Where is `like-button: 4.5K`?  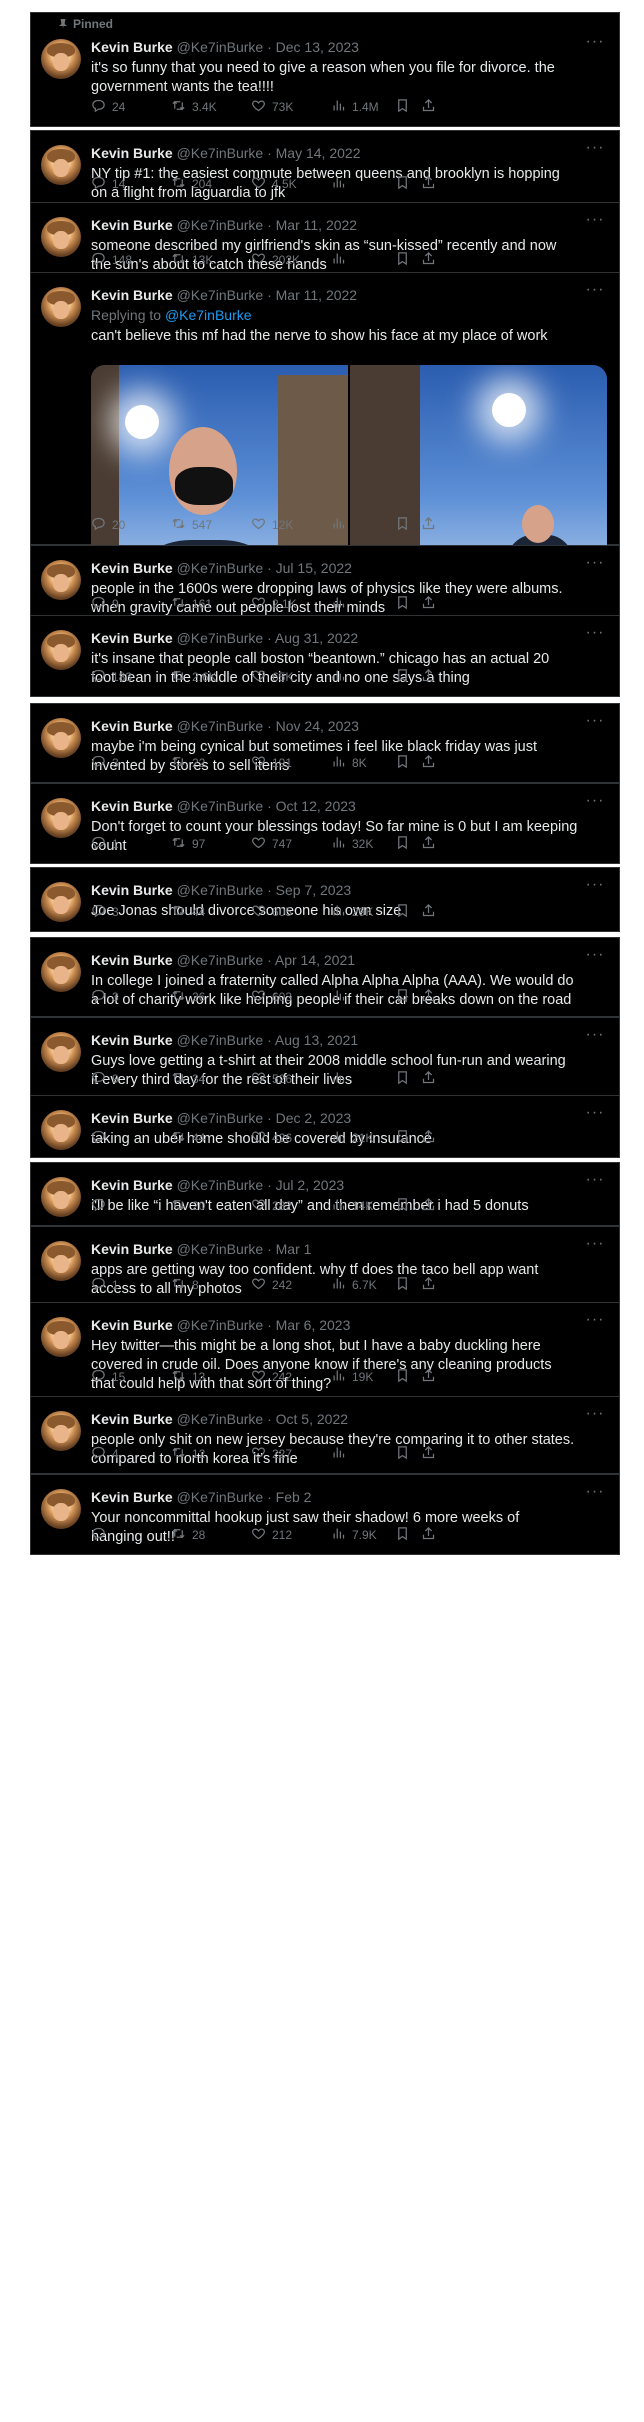
like-button: 4.5K is located at coordinates (274, 184).